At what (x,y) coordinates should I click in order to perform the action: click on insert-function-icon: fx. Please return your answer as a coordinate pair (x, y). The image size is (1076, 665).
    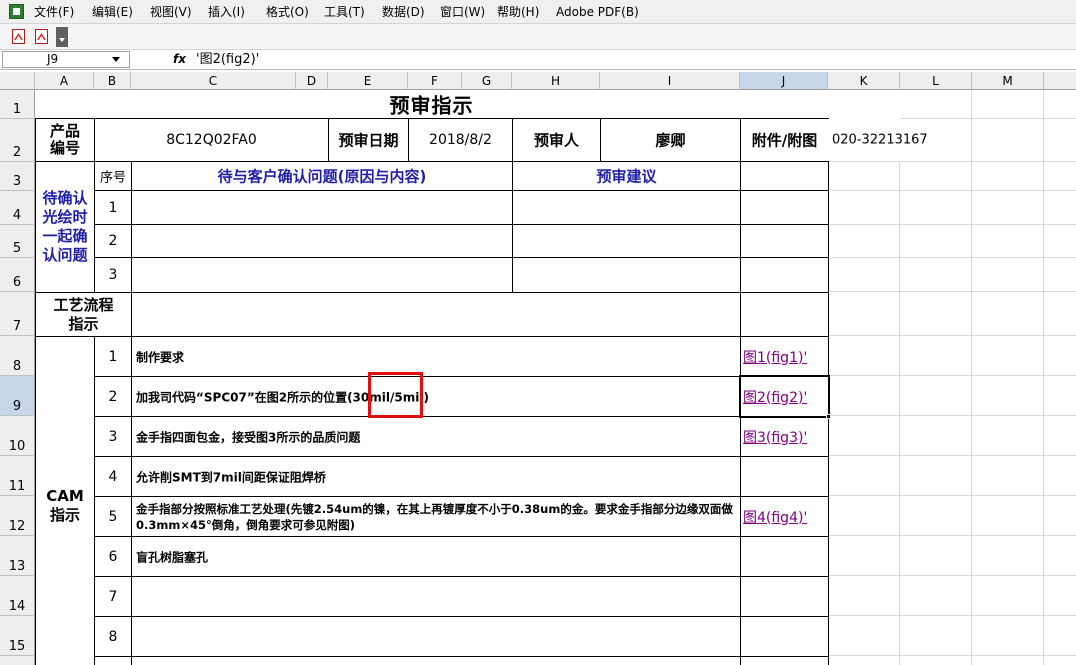
    Looking at the image, I should click on (179, 59).